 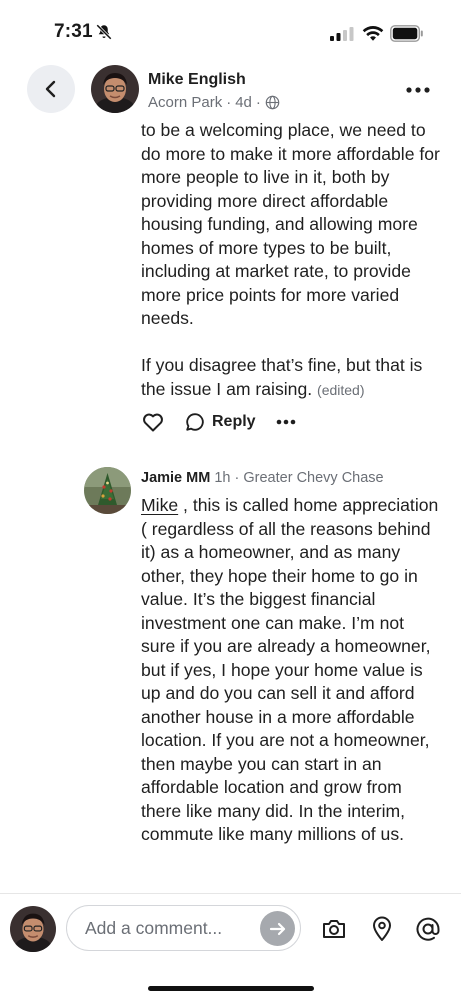 I want to click on camera-button, so click(x=334, y=929).